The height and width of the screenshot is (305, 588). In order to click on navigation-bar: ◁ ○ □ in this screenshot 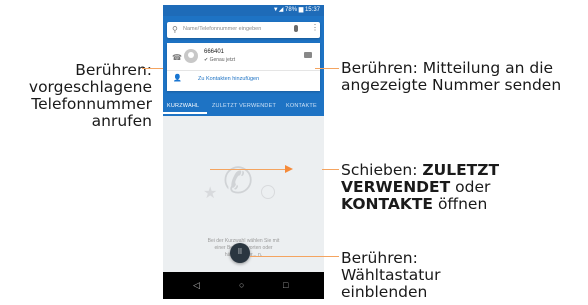, I will do `click(243, 285)`.